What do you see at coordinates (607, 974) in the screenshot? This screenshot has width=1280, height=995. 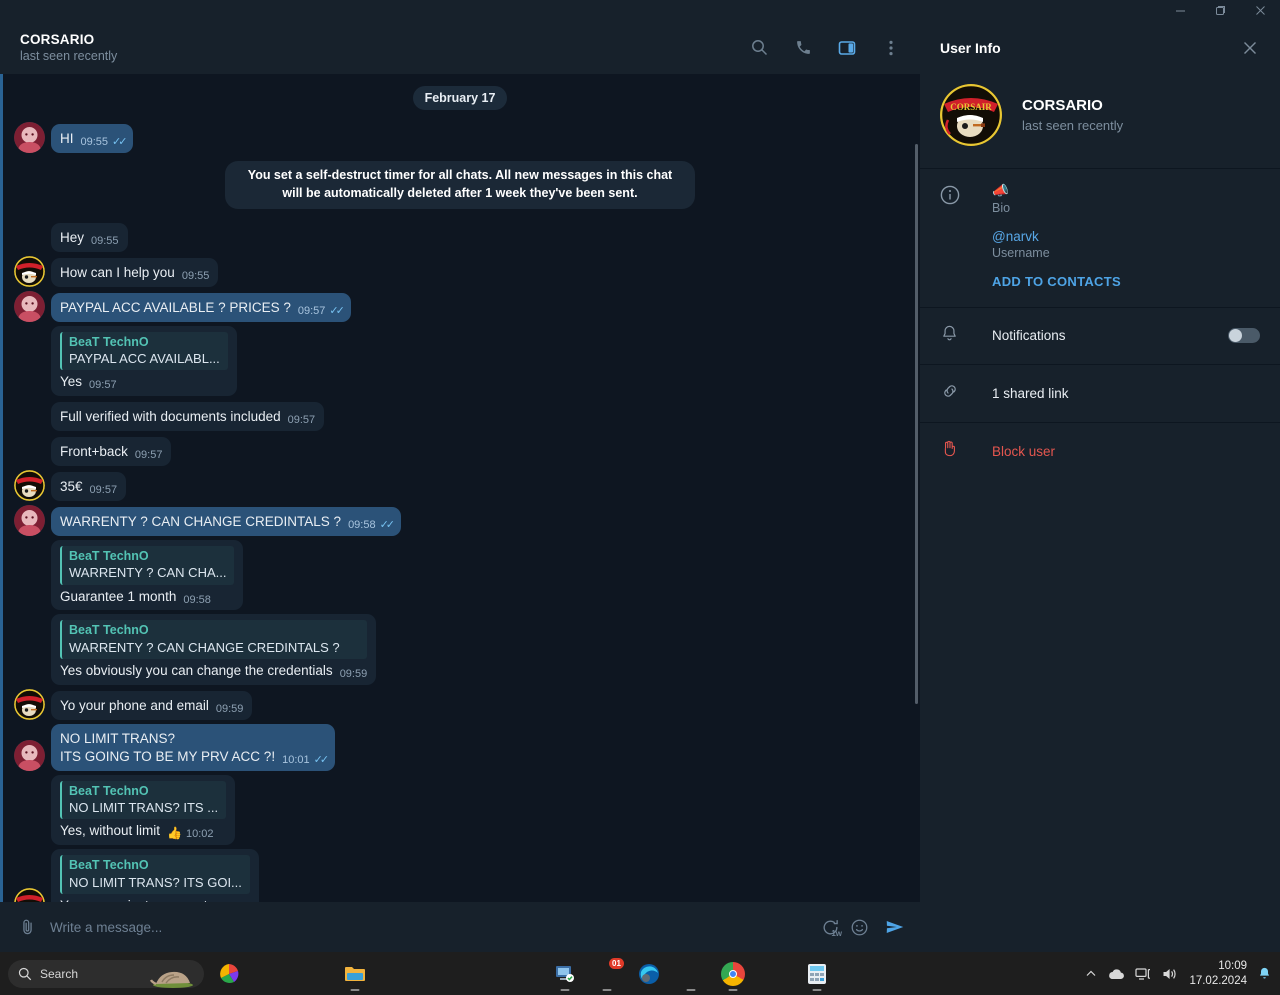 I see `telegram-icon: 01` at bounding box center [607, 974].